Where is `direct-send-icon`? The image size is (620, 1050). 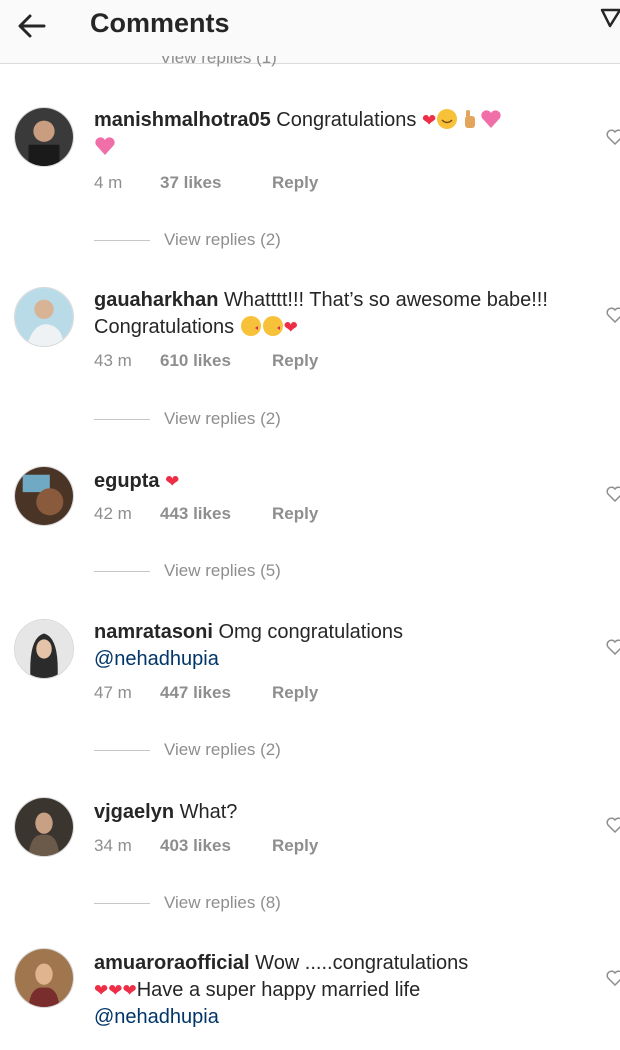 direct-send-icon is located at coordinates (610, 17).